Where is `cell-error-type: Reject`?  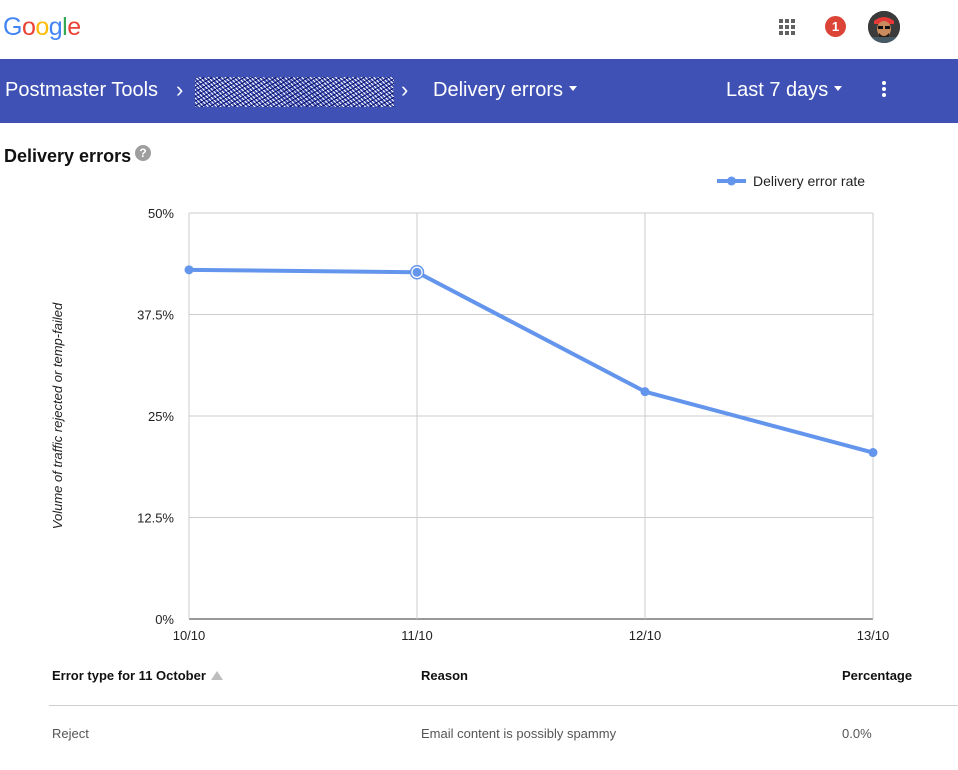 cell-error-type: Reject is located at coordinates (70, 733).